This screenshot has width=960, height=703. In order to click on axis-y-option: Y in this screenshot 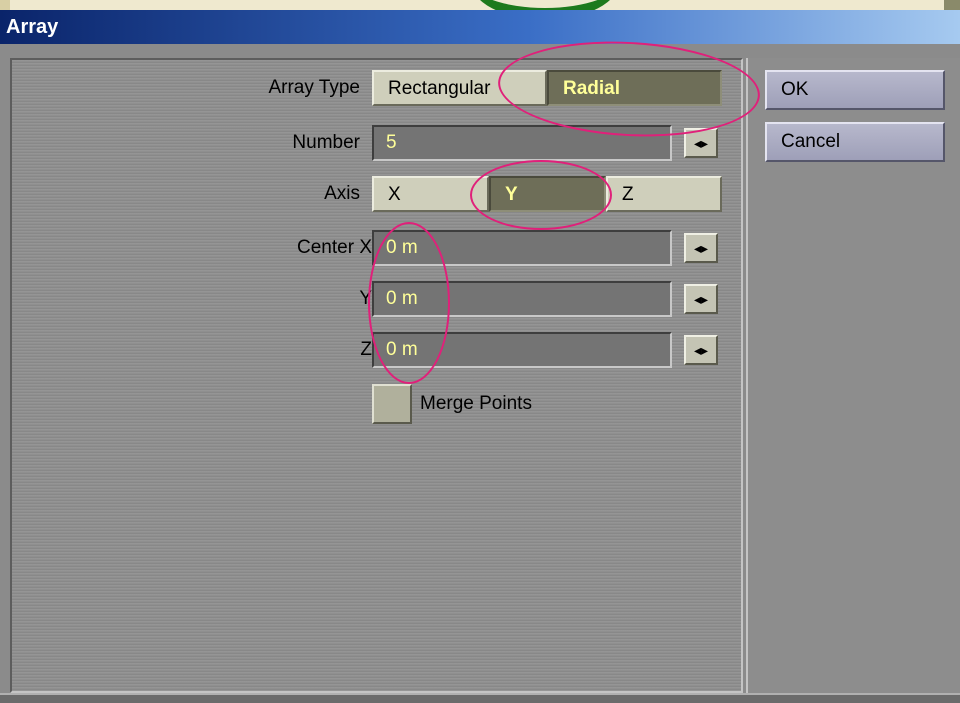, I will do `click(547, 194)`.